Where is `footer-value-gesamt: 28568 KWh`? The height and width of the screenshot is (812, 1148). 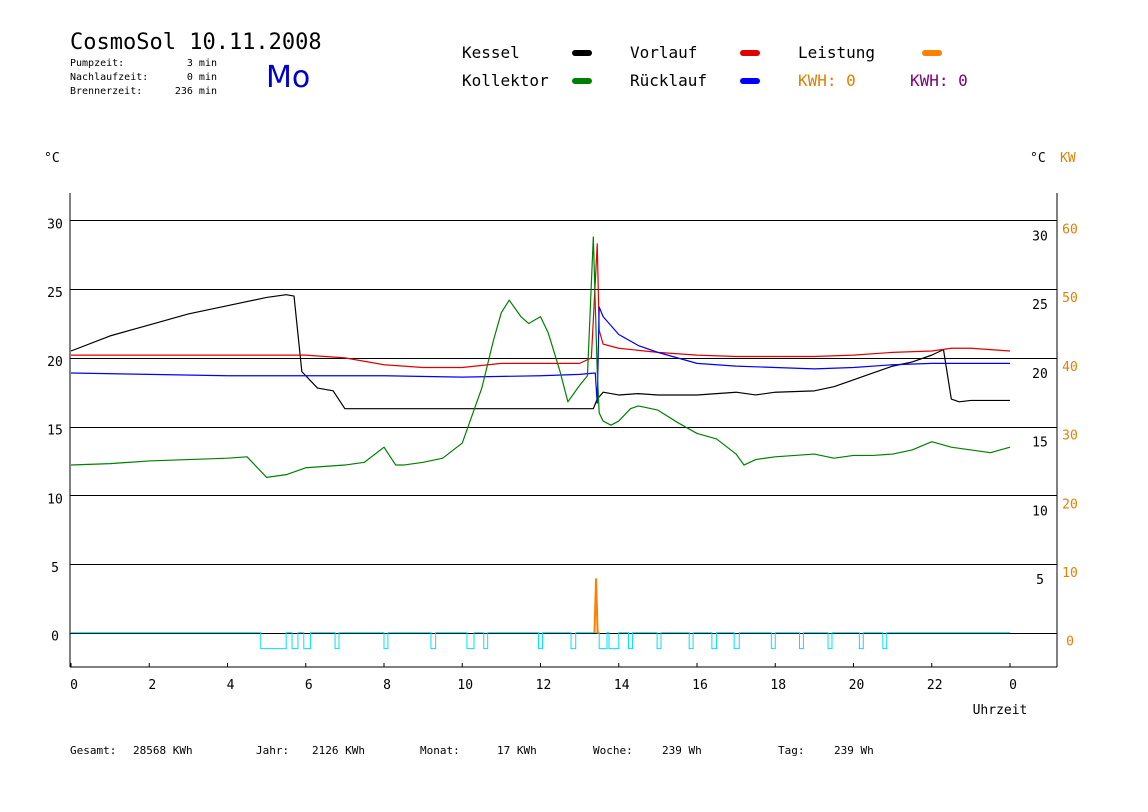 footer-value-gesamt: 28568 KWh is located at coordinates (163, 750).